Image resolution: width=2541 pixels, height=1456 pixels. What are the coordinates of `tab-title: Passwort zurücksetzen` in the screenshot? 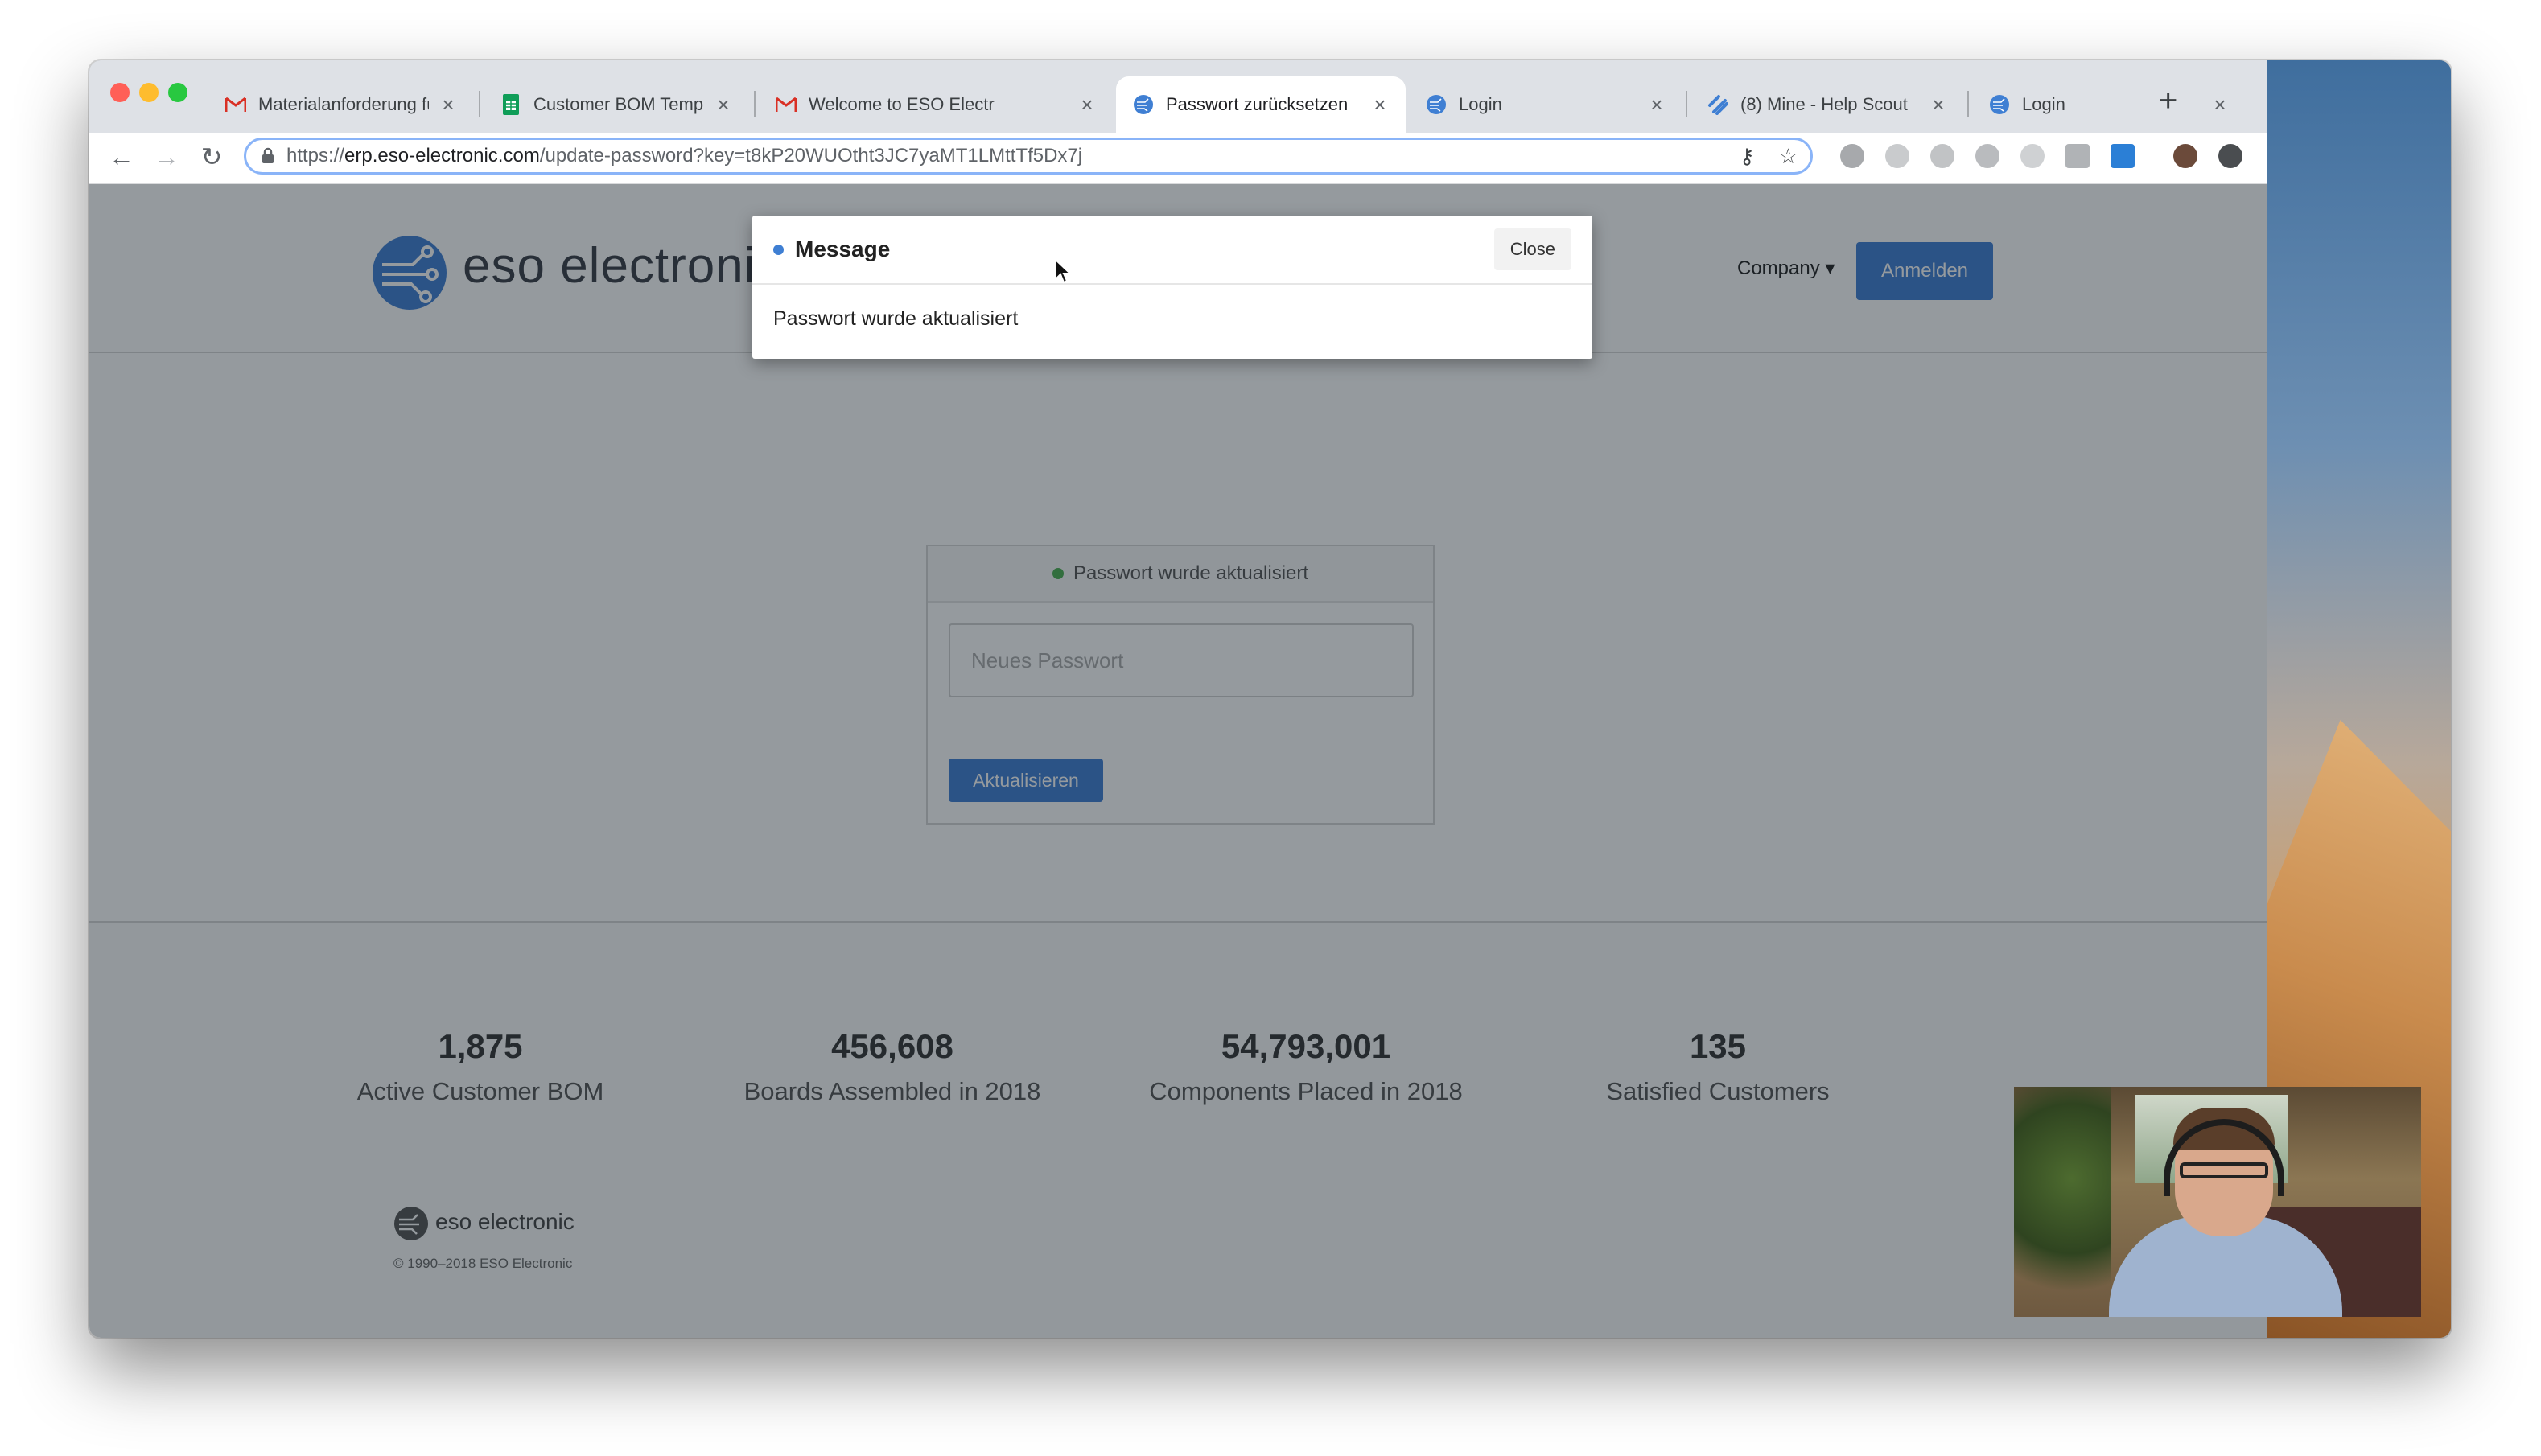 It's located at (1257, 104).